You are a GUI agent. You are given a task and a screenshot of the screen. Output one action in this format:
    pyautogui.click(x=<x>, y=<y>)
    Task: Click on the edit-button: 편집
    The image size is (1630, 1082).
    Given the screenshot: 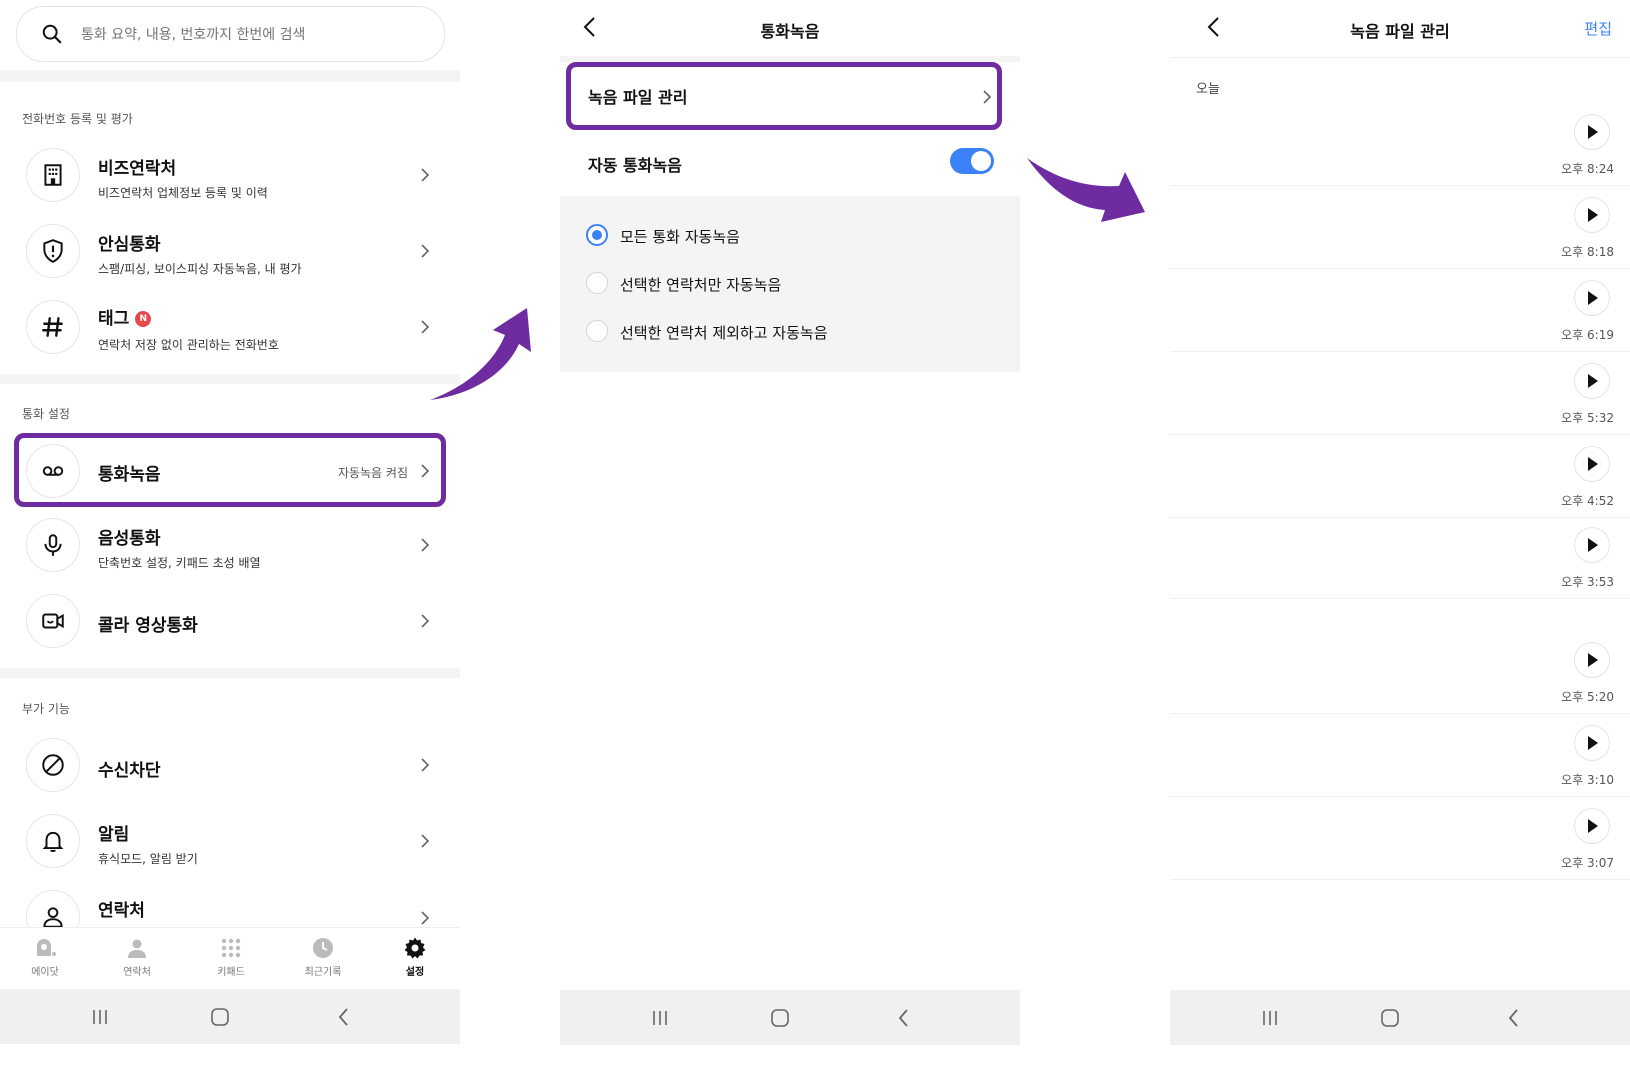 What is the action you would take?
    pyautogui.click(x=1598, y=28)
    